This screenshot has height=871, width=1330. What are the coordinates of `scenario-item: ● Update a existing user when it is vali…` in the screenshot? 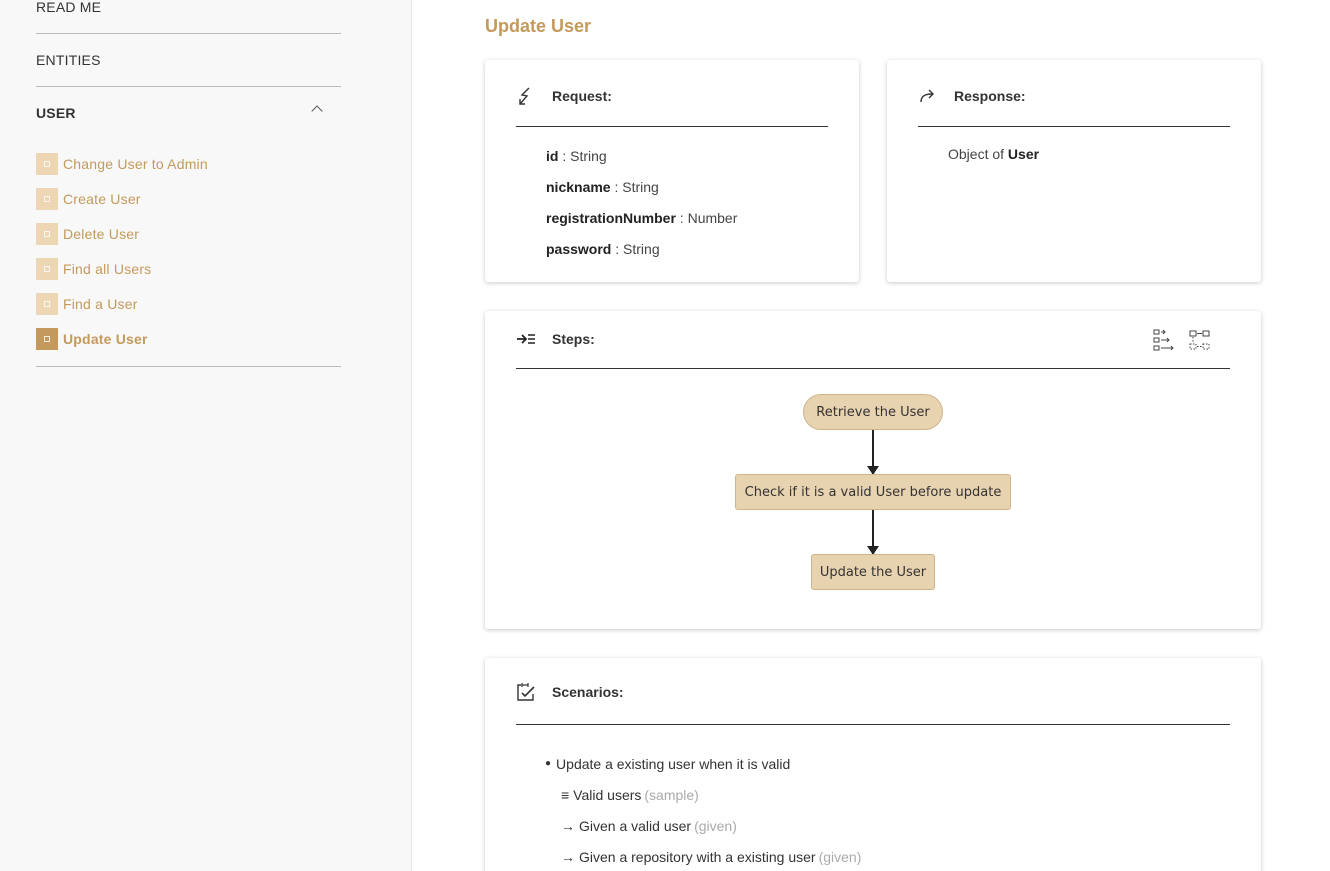 It's located at (703, 763).